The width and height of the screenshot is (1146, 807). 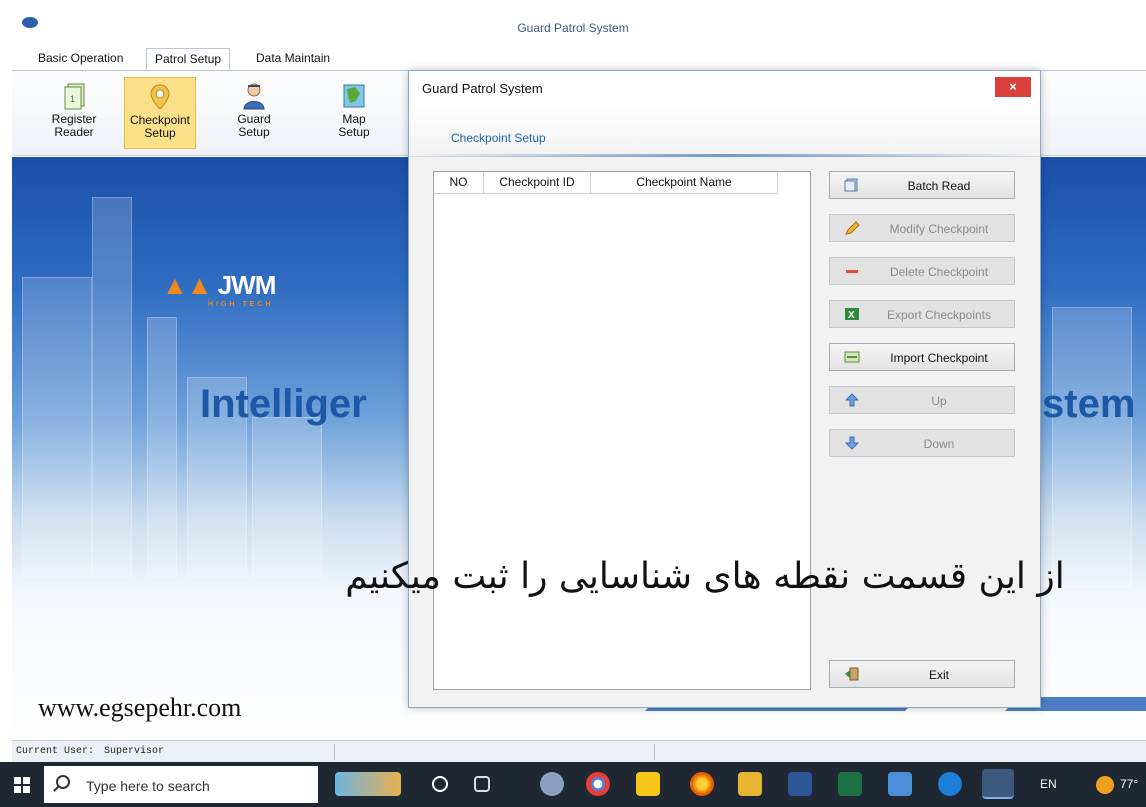 I want to click on jwm-logo: ▲▲ JWM, so click(x=219, y=285).